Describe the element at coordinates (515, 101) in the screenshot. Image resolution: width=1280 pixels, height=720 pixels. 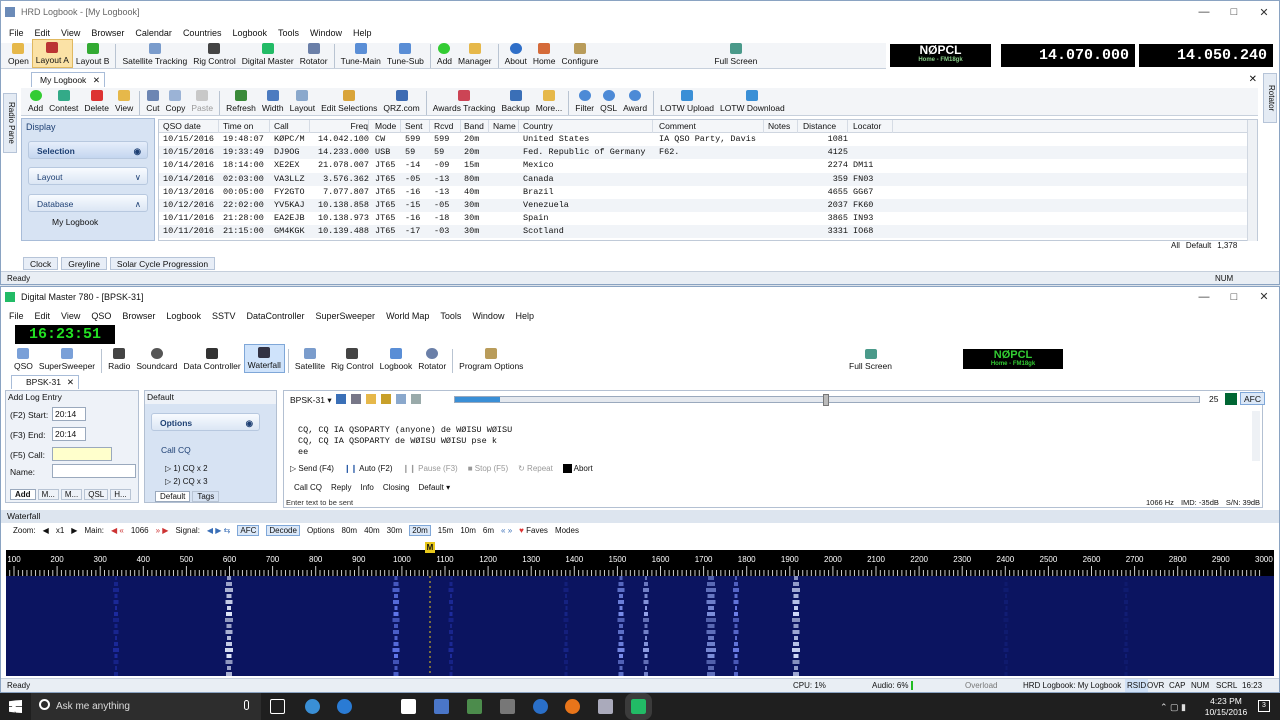
I see `backup-button: Backup` at that location.